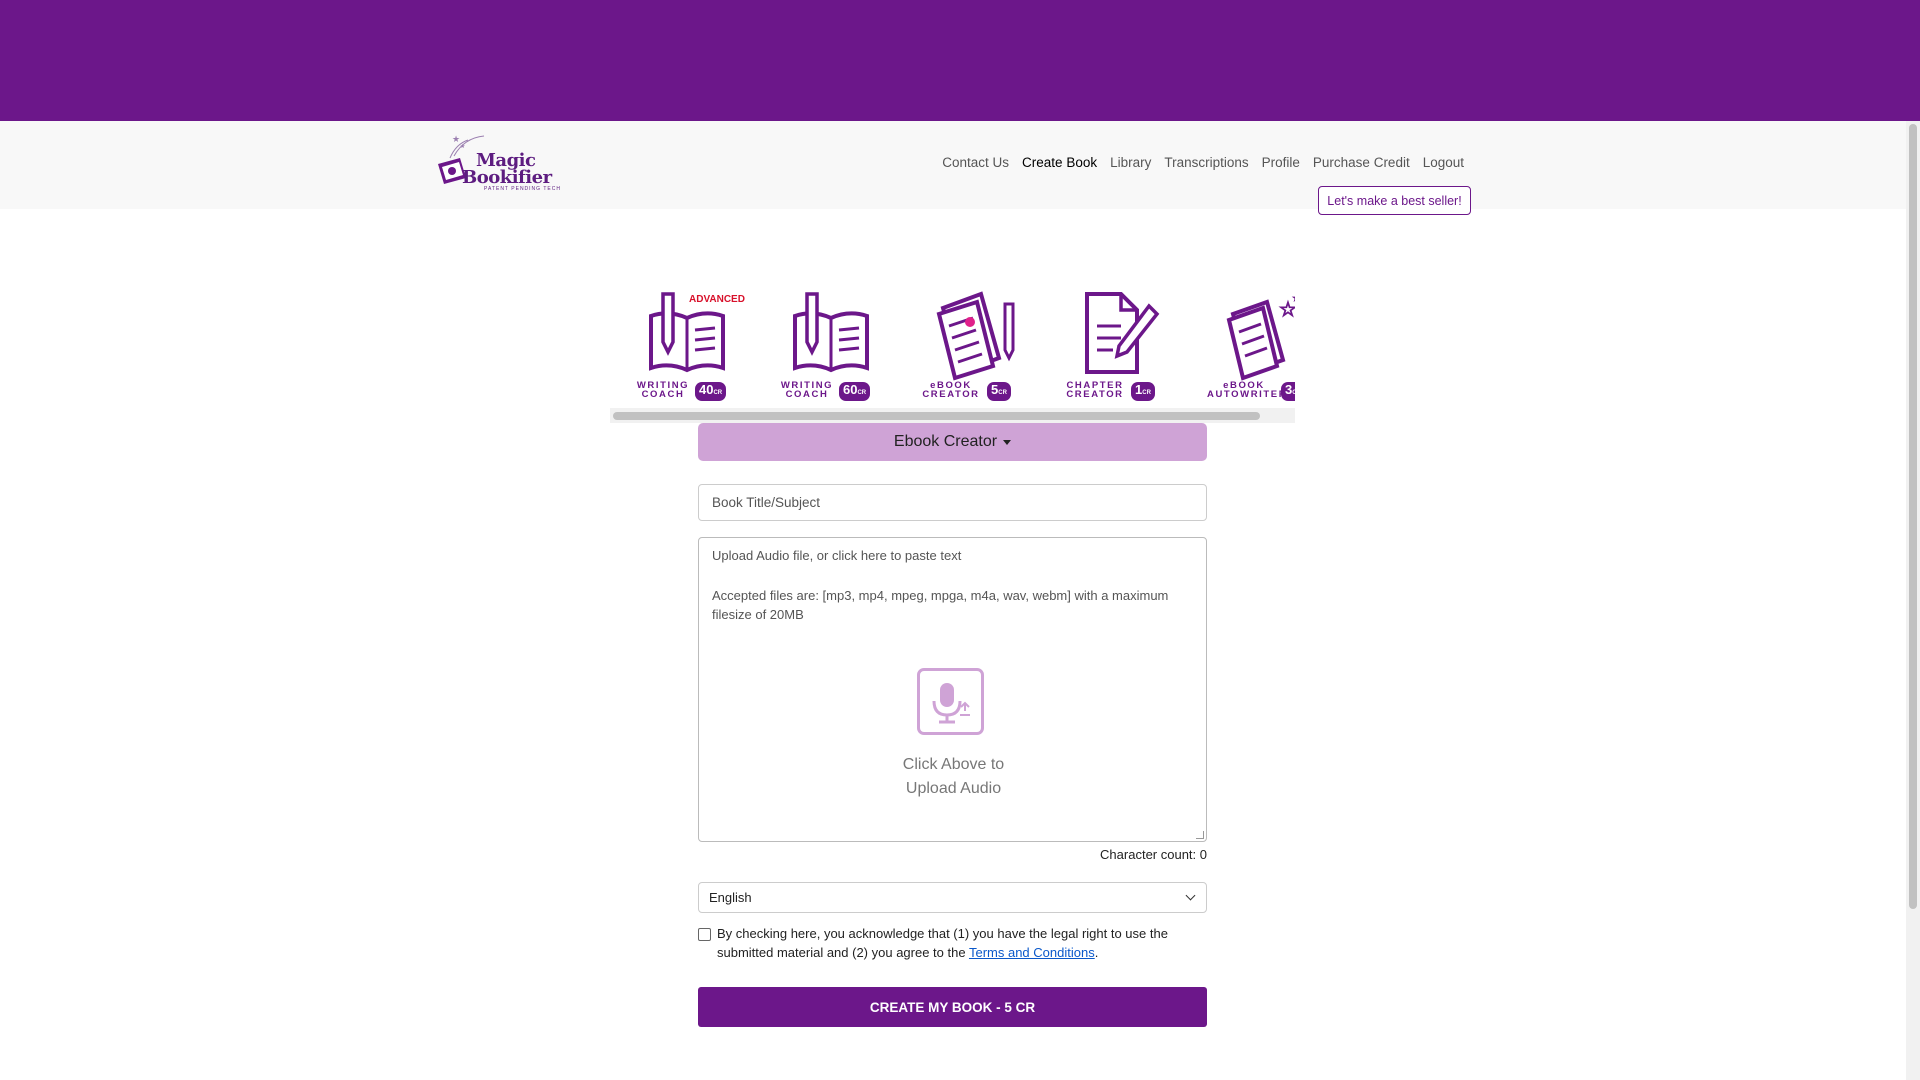 The width and height of the screenshot is (1920, 1080). Describe the element at coordinates (1361, 162) in the screenshot. I see `nav-purchase-credit: Purchase Credit` at that location.